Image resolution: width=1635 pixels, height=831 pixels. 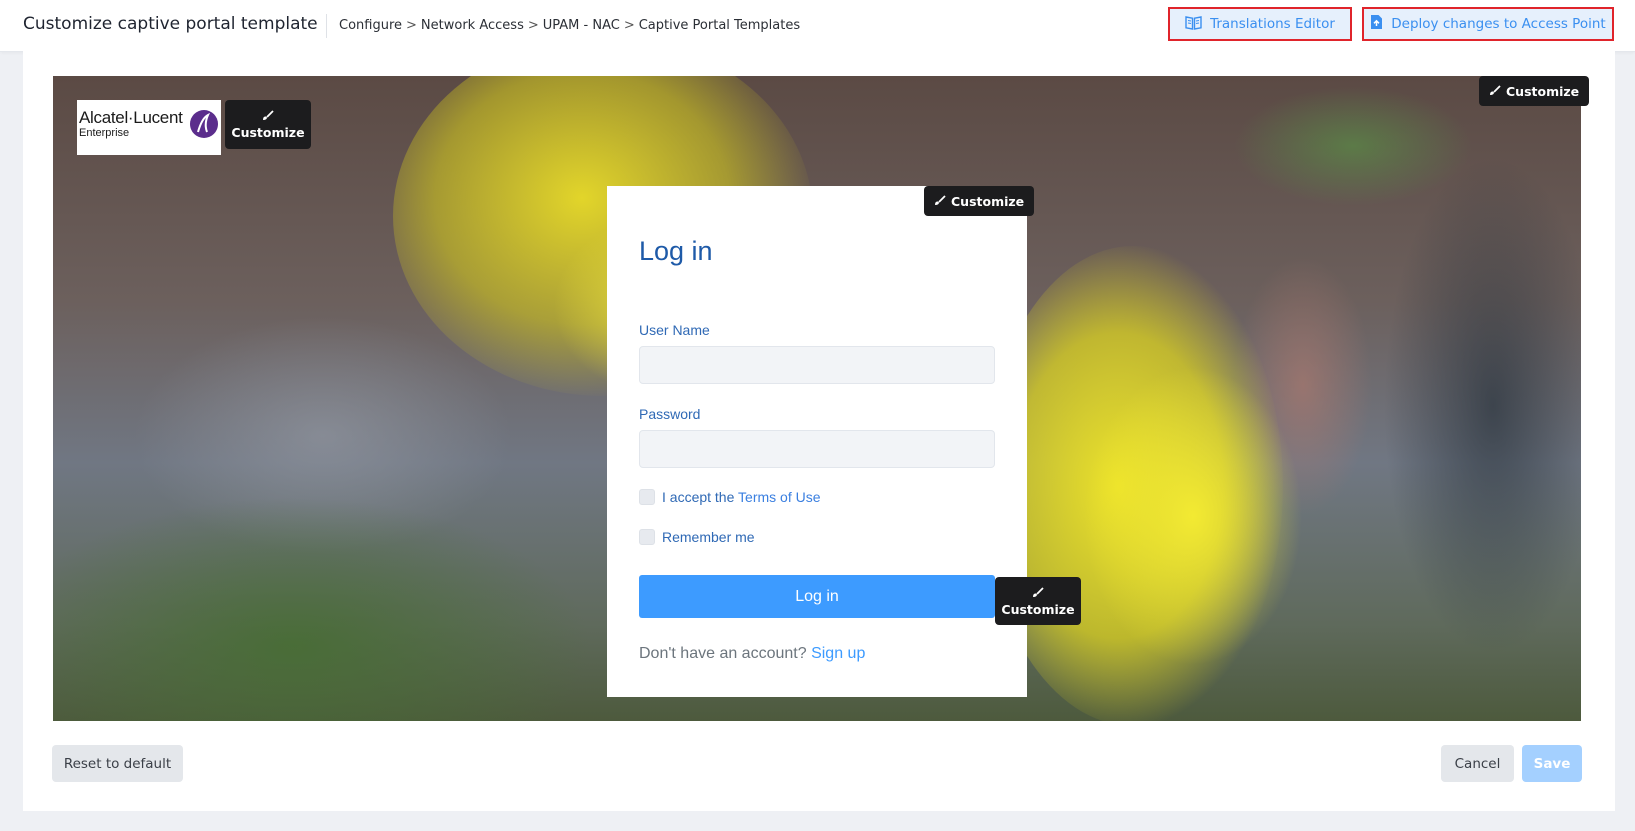 What do you see at coordinates (149, 127) in the screenshot?
I see `portal-logo: Alcatel·Lucent Enterprise` at bounding box center [149, 127].